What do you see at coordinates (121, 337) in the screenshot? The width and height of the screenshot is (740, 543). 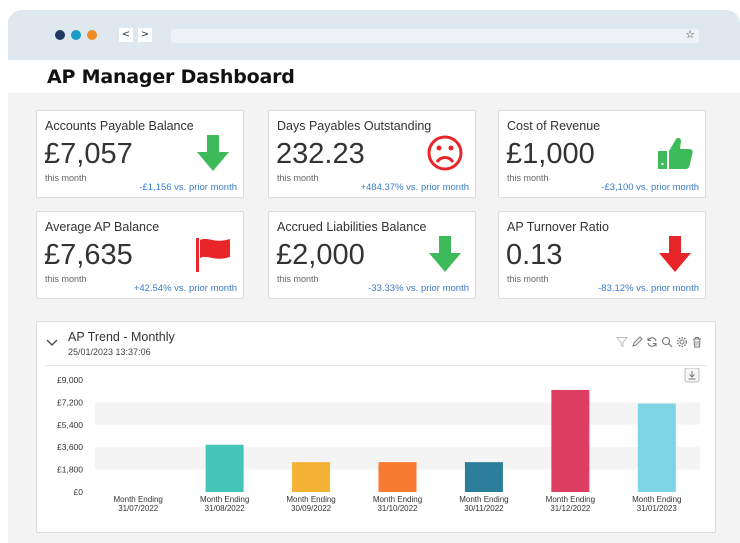 I see `panel-title: AP Trend - Monthly` at bounding box center [121, 337].